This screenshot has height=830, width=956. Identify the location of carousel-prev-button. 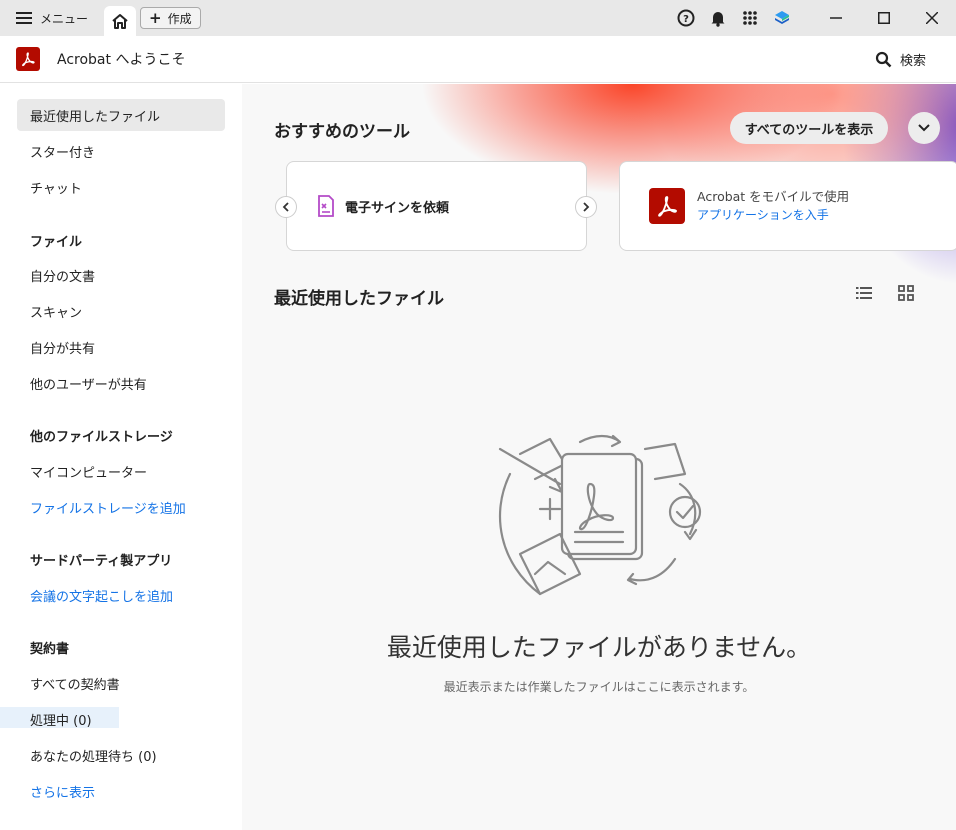
(286, 207).